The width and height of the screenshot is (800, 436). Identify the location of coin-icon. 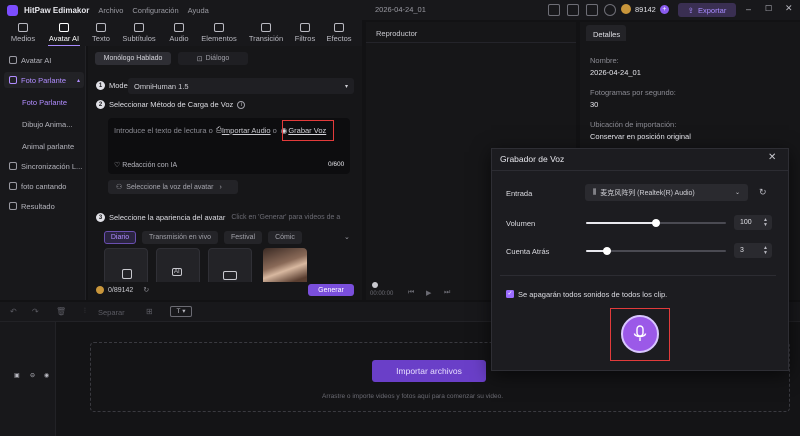
(626, 9).